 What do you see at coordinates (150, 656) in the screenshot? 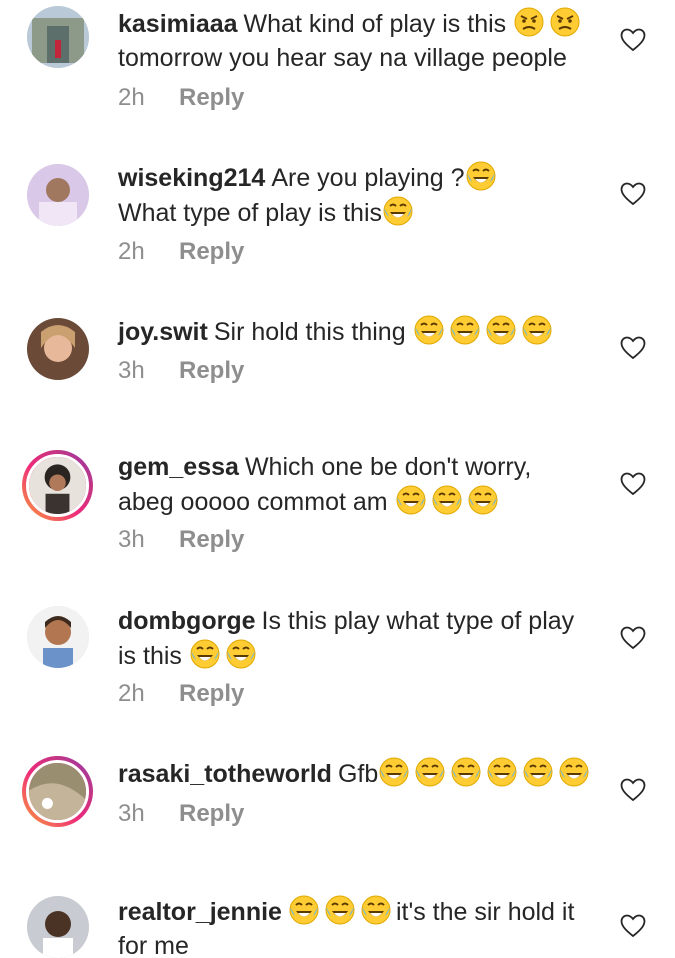
I see `comment-body-line2: is this` at bounding box center [150, 656].